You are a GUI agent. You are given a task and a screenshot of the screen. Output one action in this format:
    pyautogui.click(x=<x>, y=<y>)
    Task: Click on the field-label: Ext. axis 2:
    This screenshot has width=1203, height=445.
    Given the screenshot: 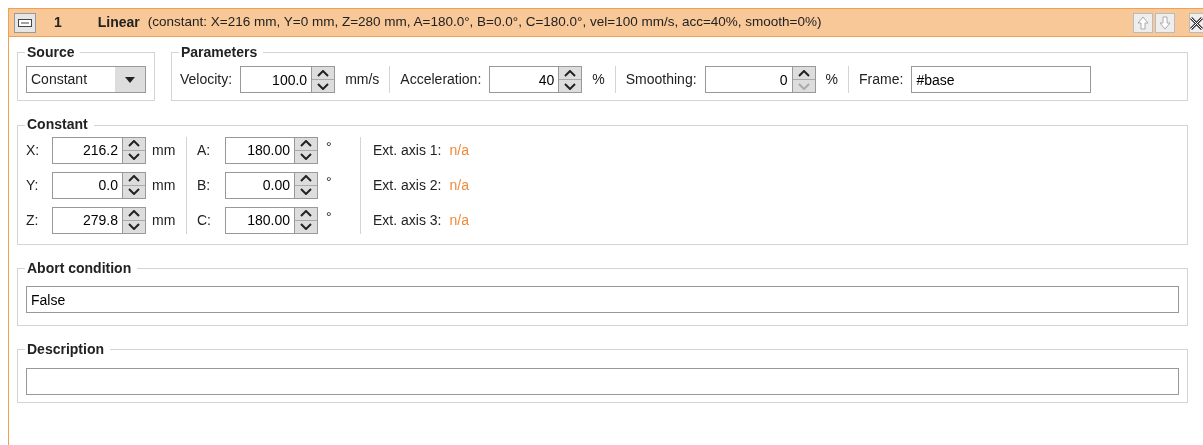 What is the action you would take?
    pyautogui.click(x=407, y=185)
    